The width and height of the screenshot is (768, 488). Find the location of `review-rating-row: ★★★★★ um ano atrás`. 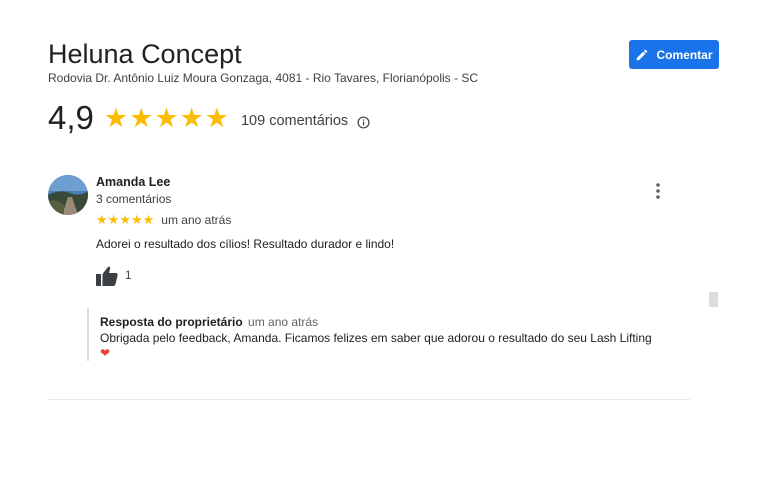

review-rating-row: ★★★★★ um ano atrás is located at coordinates (163, 220).